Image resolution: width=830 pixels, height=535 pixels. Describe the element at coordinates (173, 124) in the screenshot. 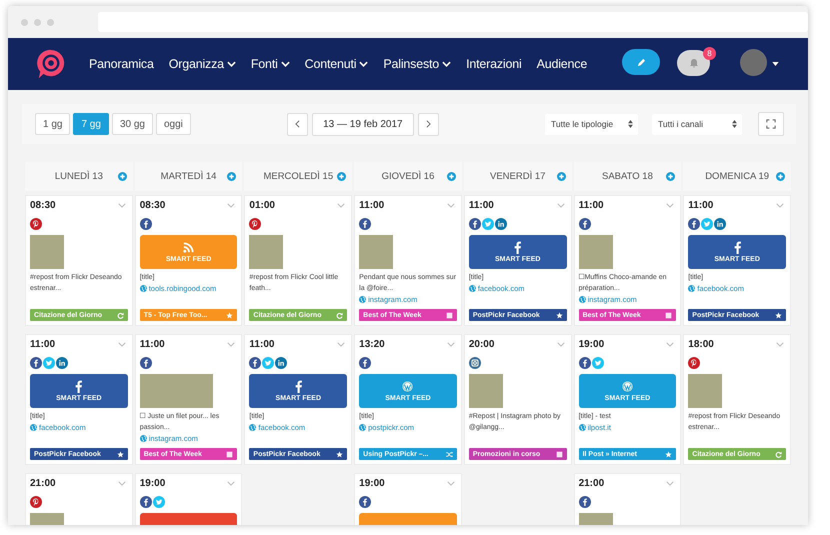

I see `range-tab: oggi` at that location.